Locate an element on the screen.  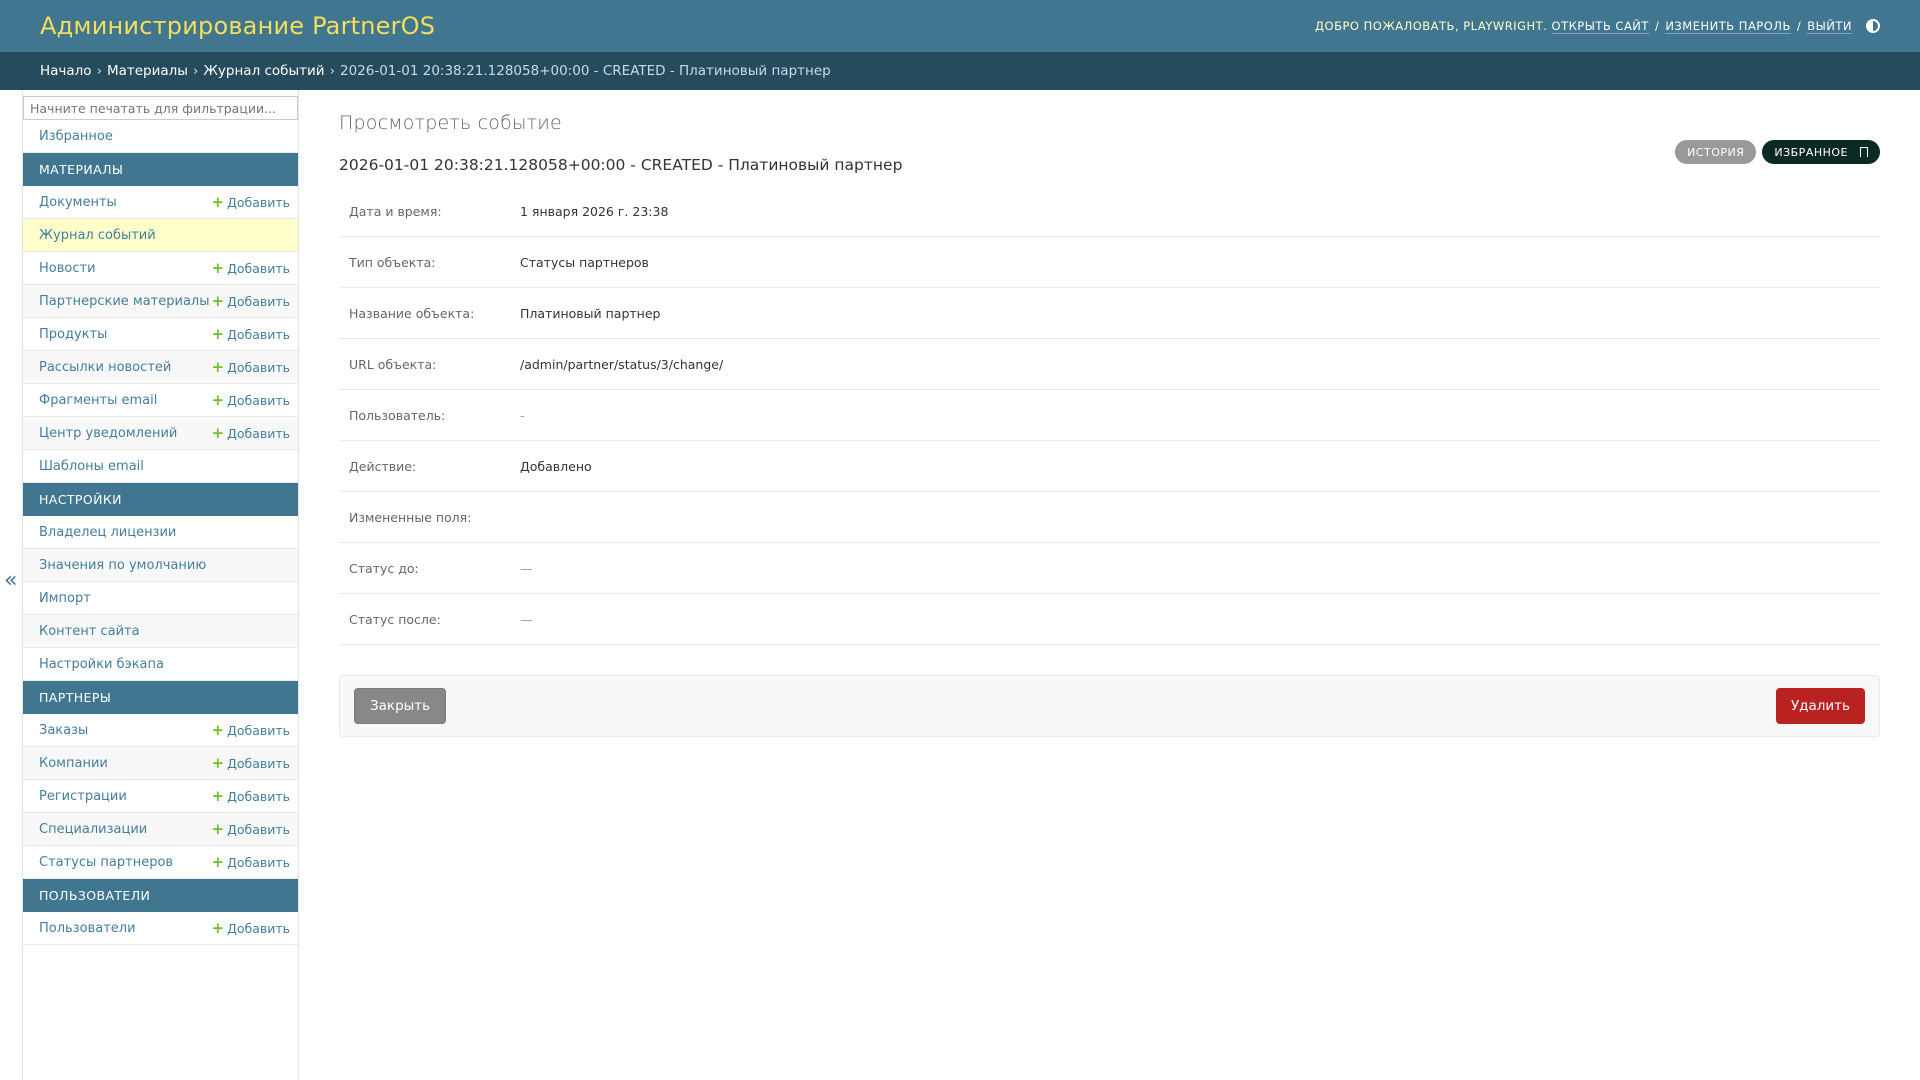
submit-row: Закрыть Удалить is located at coordinates (1109, 706).